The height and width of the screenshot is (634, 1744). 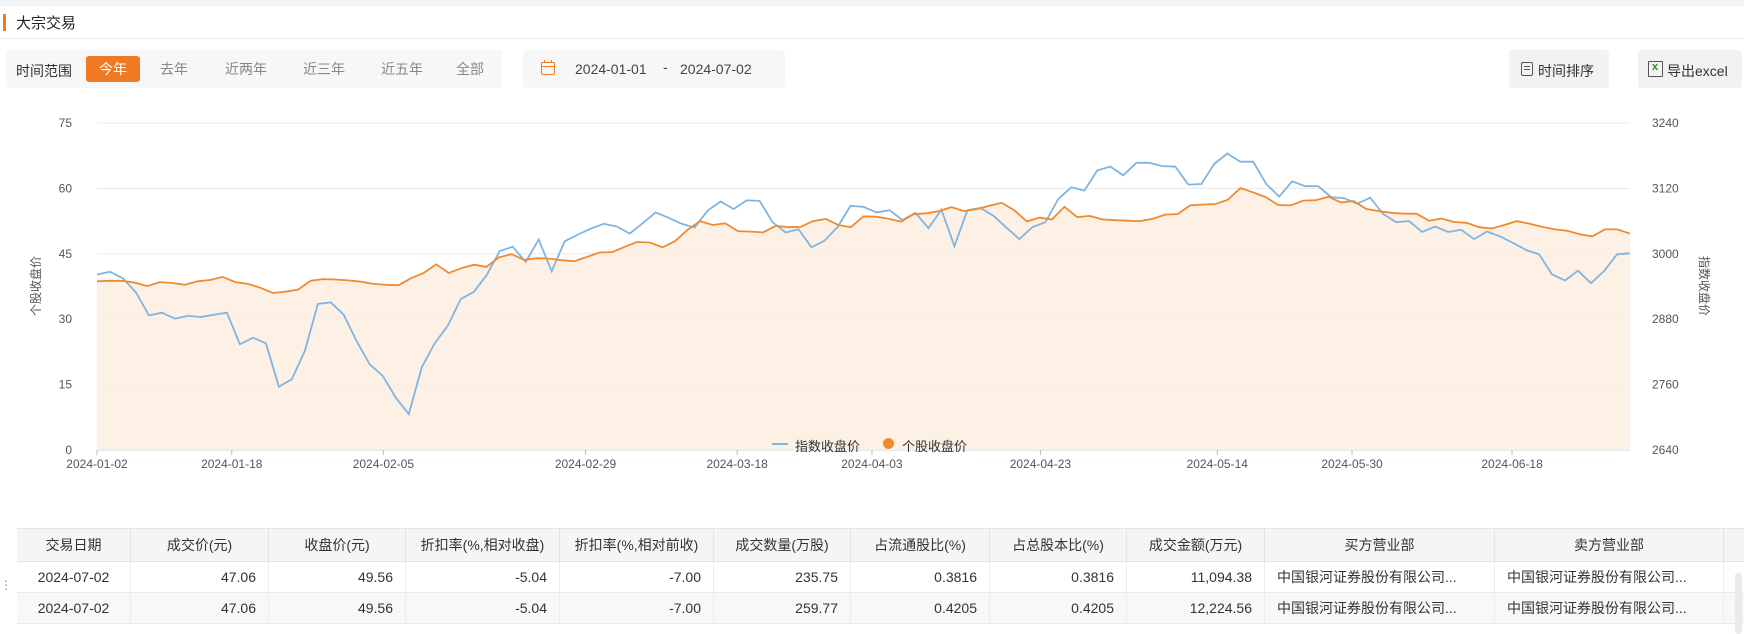 What do you see at coordinates (1665, 319) in the screenshot?
I see `y-right-tick-label: 2880` at bounding box center [1665, 319].